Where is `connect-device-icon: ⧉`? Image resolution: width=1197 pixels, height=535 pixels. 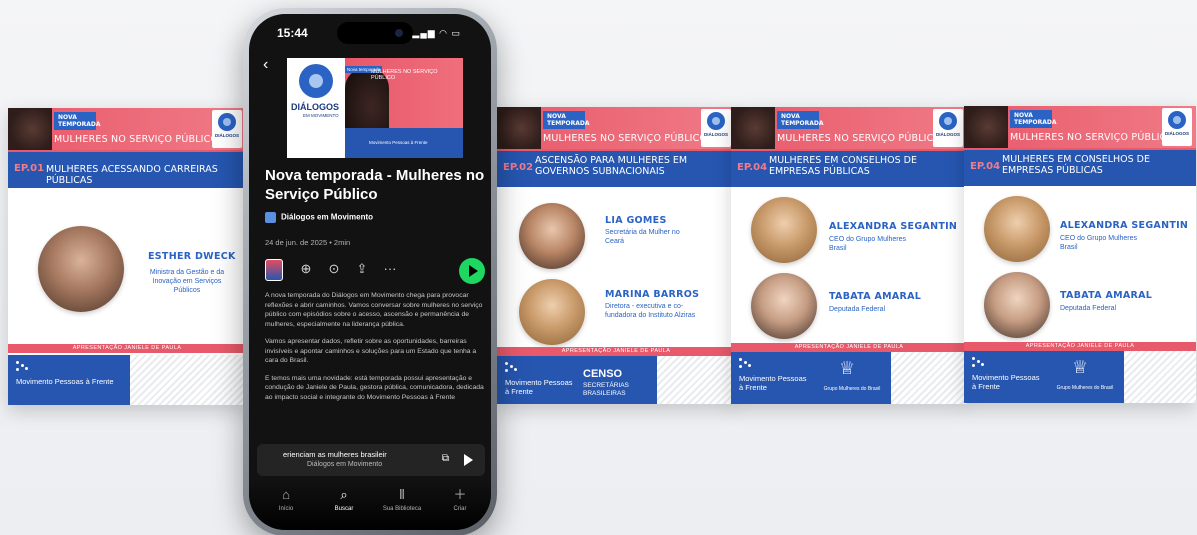
connect-device-icon: ⧉ is located at coordinates (445, 458).